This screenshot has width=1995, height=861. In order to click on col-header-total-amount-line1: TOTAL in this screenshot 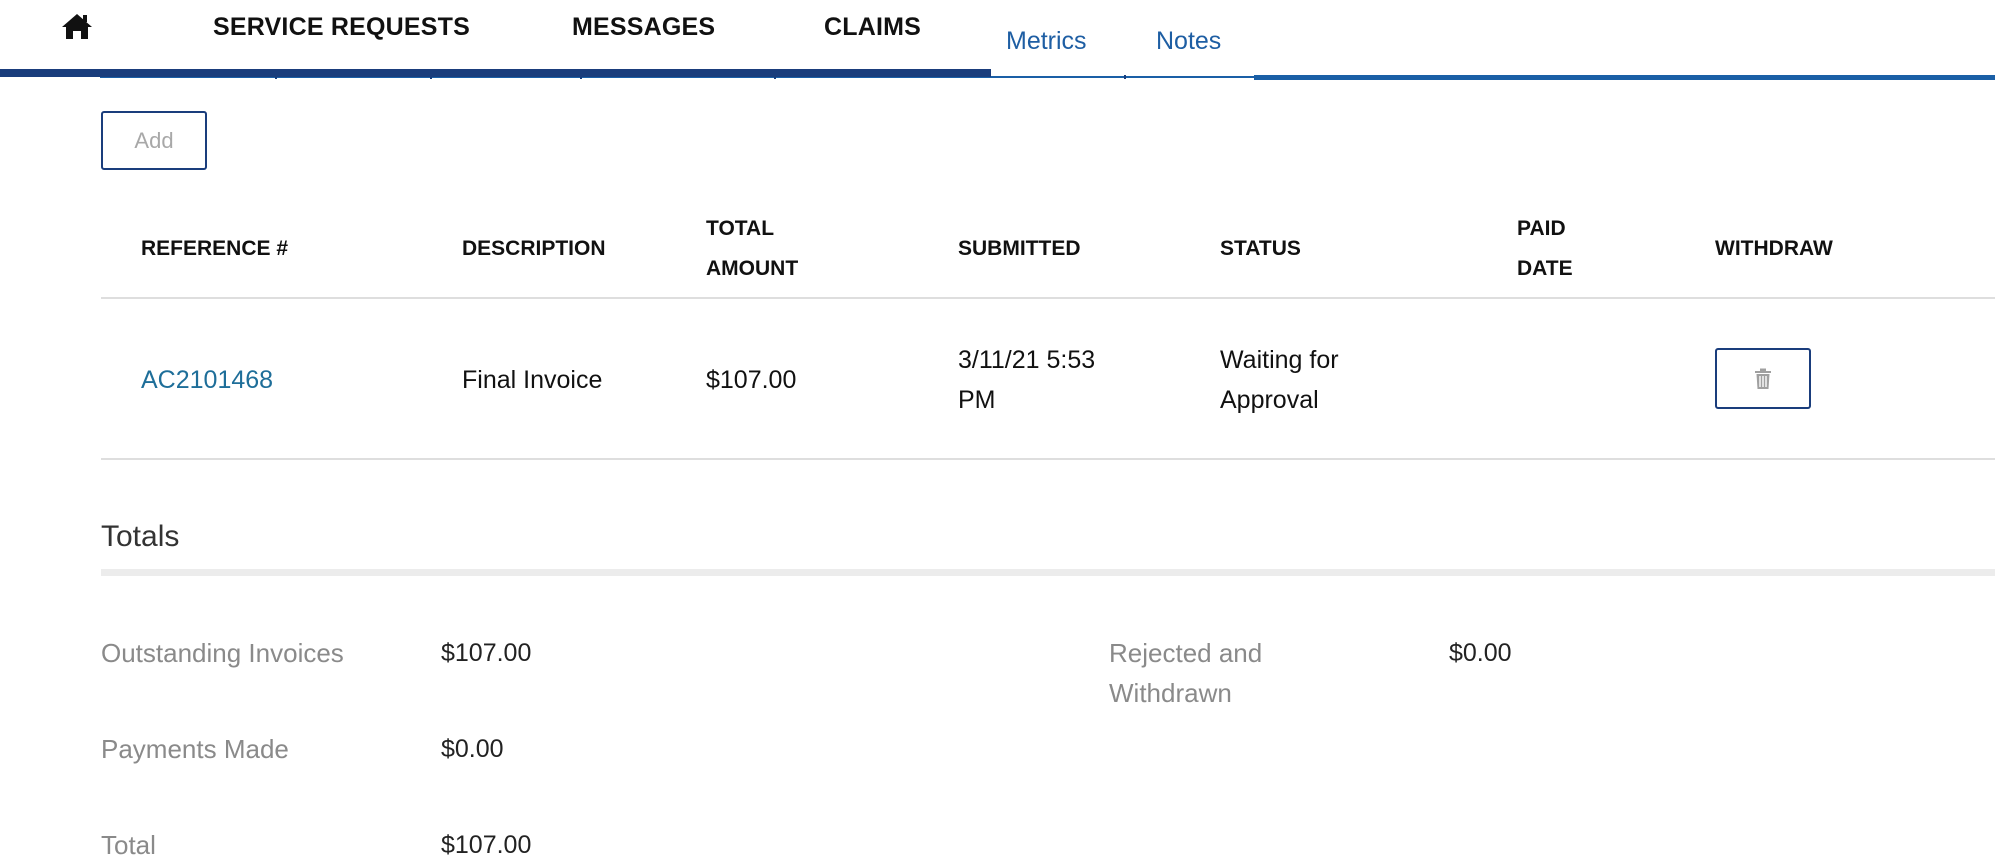, I will do `click(740, 229)`.